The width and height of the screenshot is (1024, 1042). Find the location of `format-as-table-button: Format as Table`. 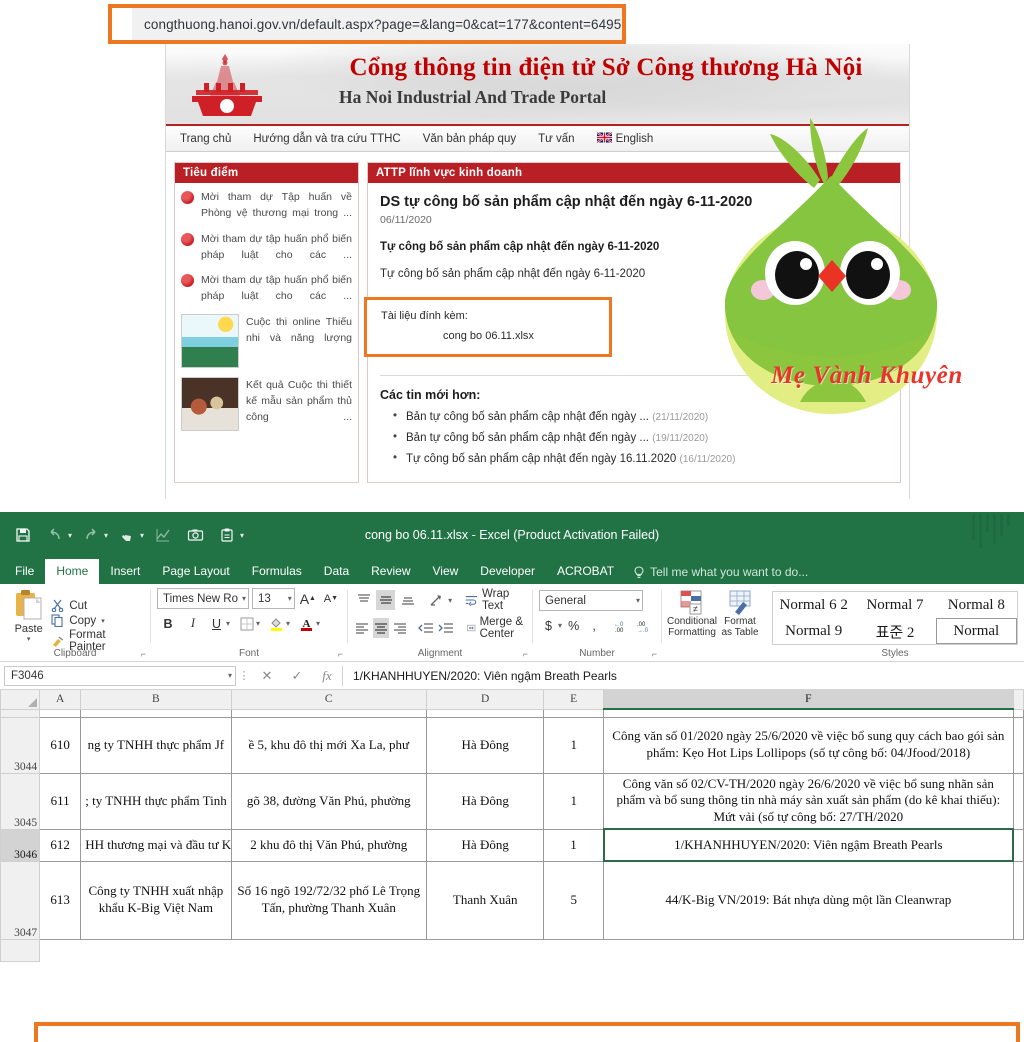

format-as-table-button: Format as Table is located at coordinates (740, 625).